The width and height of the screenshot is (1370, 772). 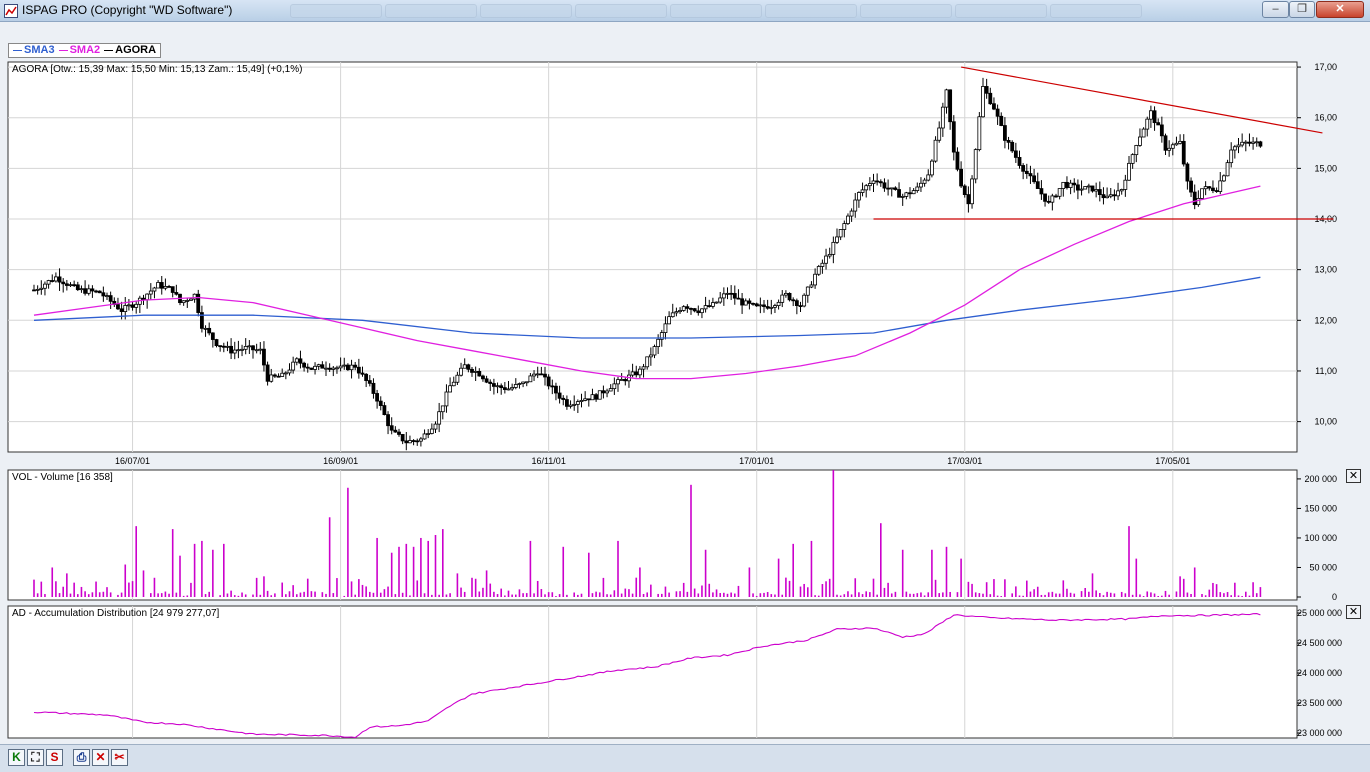 What do you see at coordinates (16, 757) in the screenshot?
I see `k-icon: K` at bounding box center [16, 757].